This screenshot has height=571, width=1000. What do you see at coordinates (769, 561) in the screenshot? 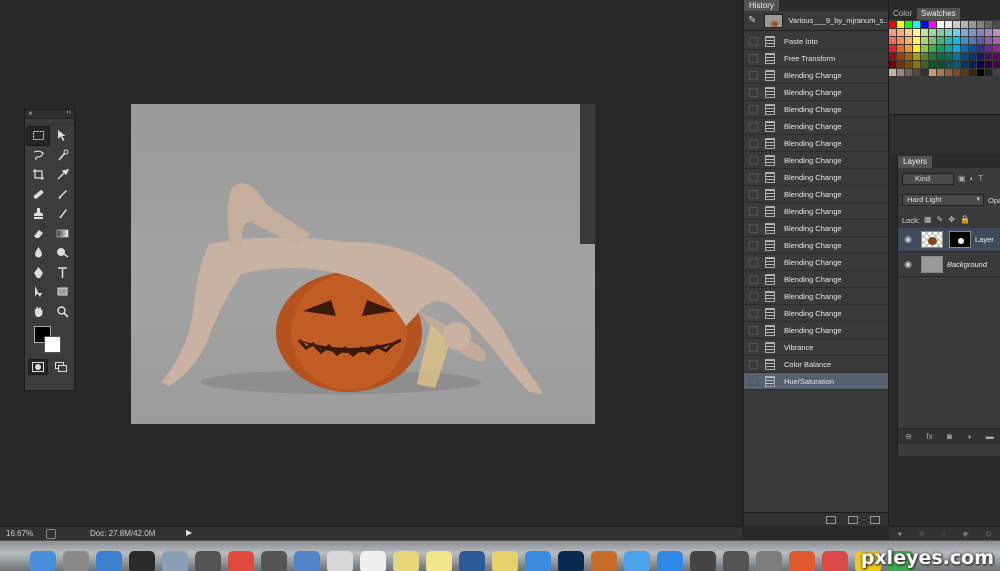
I see `system-prefs-icon` at bounding box center [769, 561].